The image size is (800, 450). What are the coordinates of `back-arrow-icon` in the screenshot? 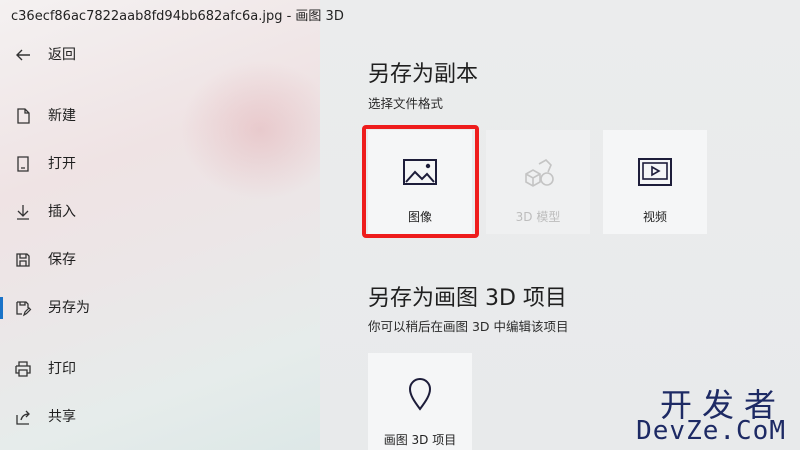 It's located at (23, 55).